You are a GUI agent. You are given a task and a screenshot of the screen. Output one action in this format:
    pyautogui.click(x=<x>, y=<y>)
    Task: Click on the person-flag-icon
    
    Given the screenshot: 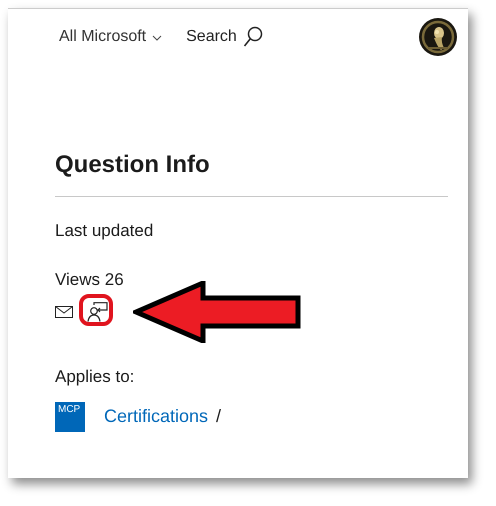 What is the action you would take?
    pyautogui.click(x=98, y=312)
    